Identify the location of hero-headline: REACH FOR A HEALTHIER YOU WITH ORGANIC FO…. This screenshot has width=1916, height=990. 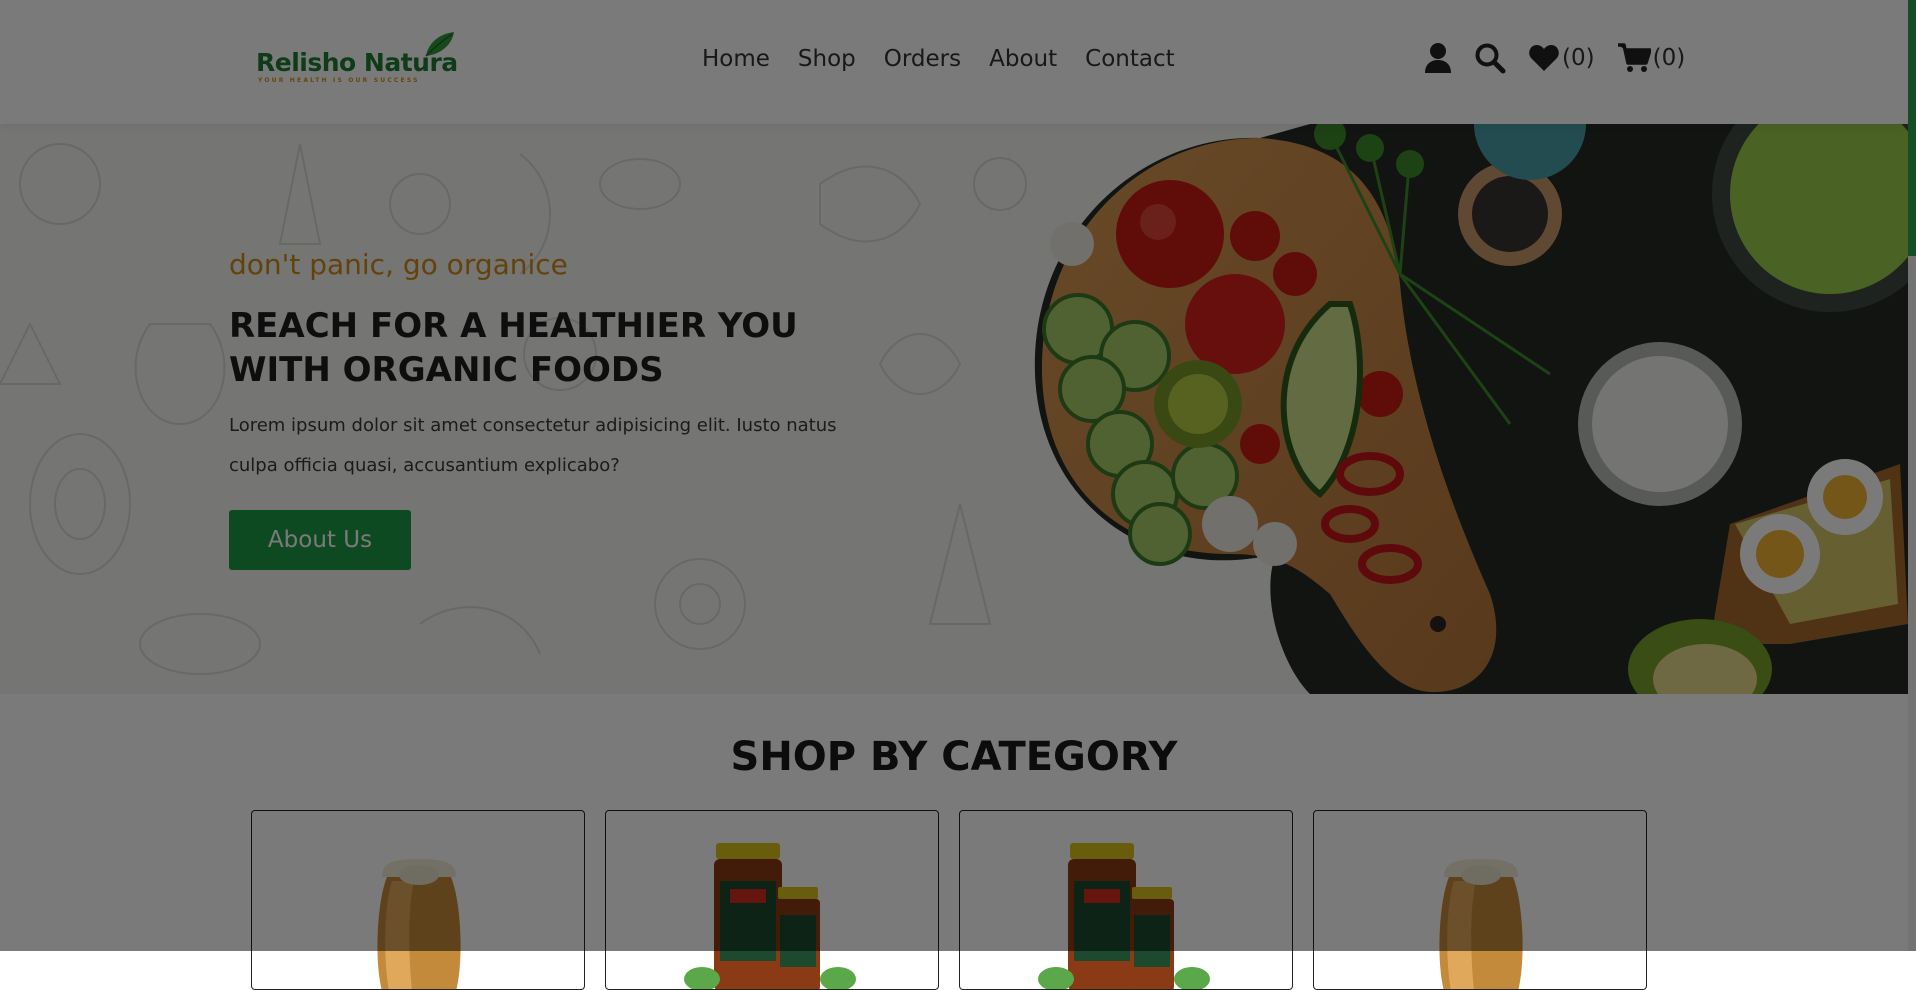
(549, 348).